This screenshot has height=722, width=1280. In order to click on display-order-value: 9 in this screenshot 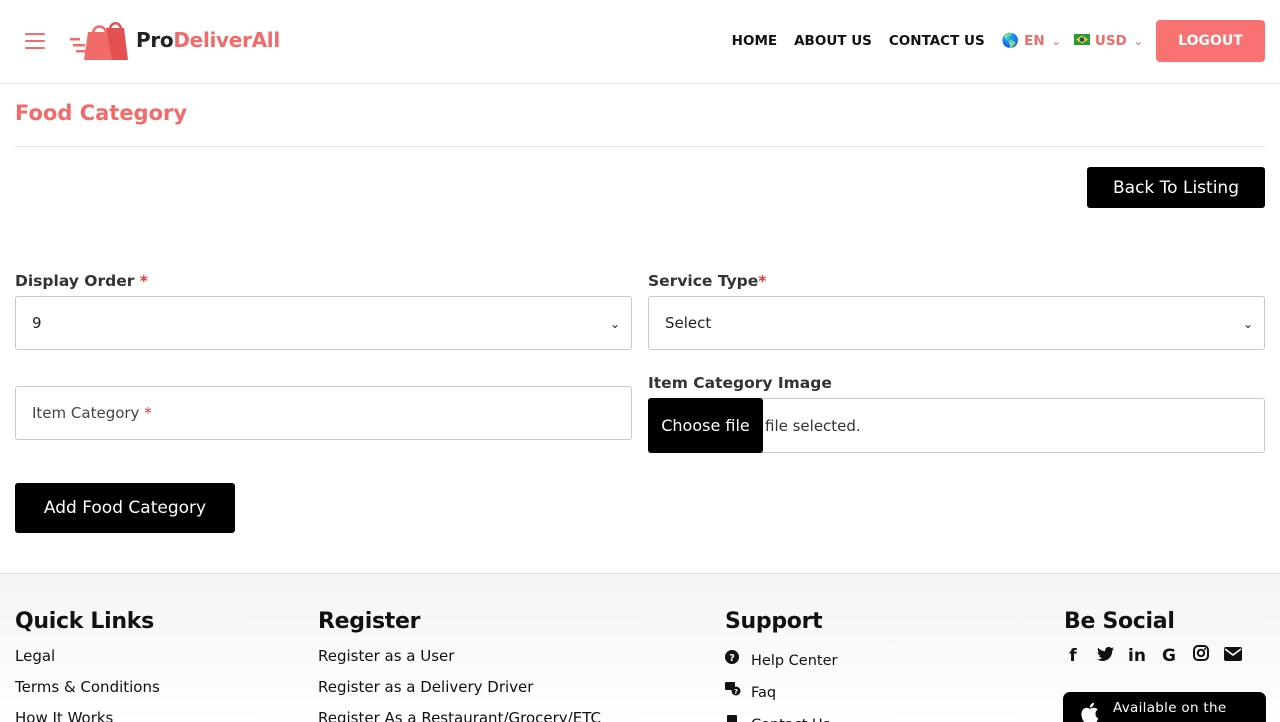, I will do `click(37, 323)`.